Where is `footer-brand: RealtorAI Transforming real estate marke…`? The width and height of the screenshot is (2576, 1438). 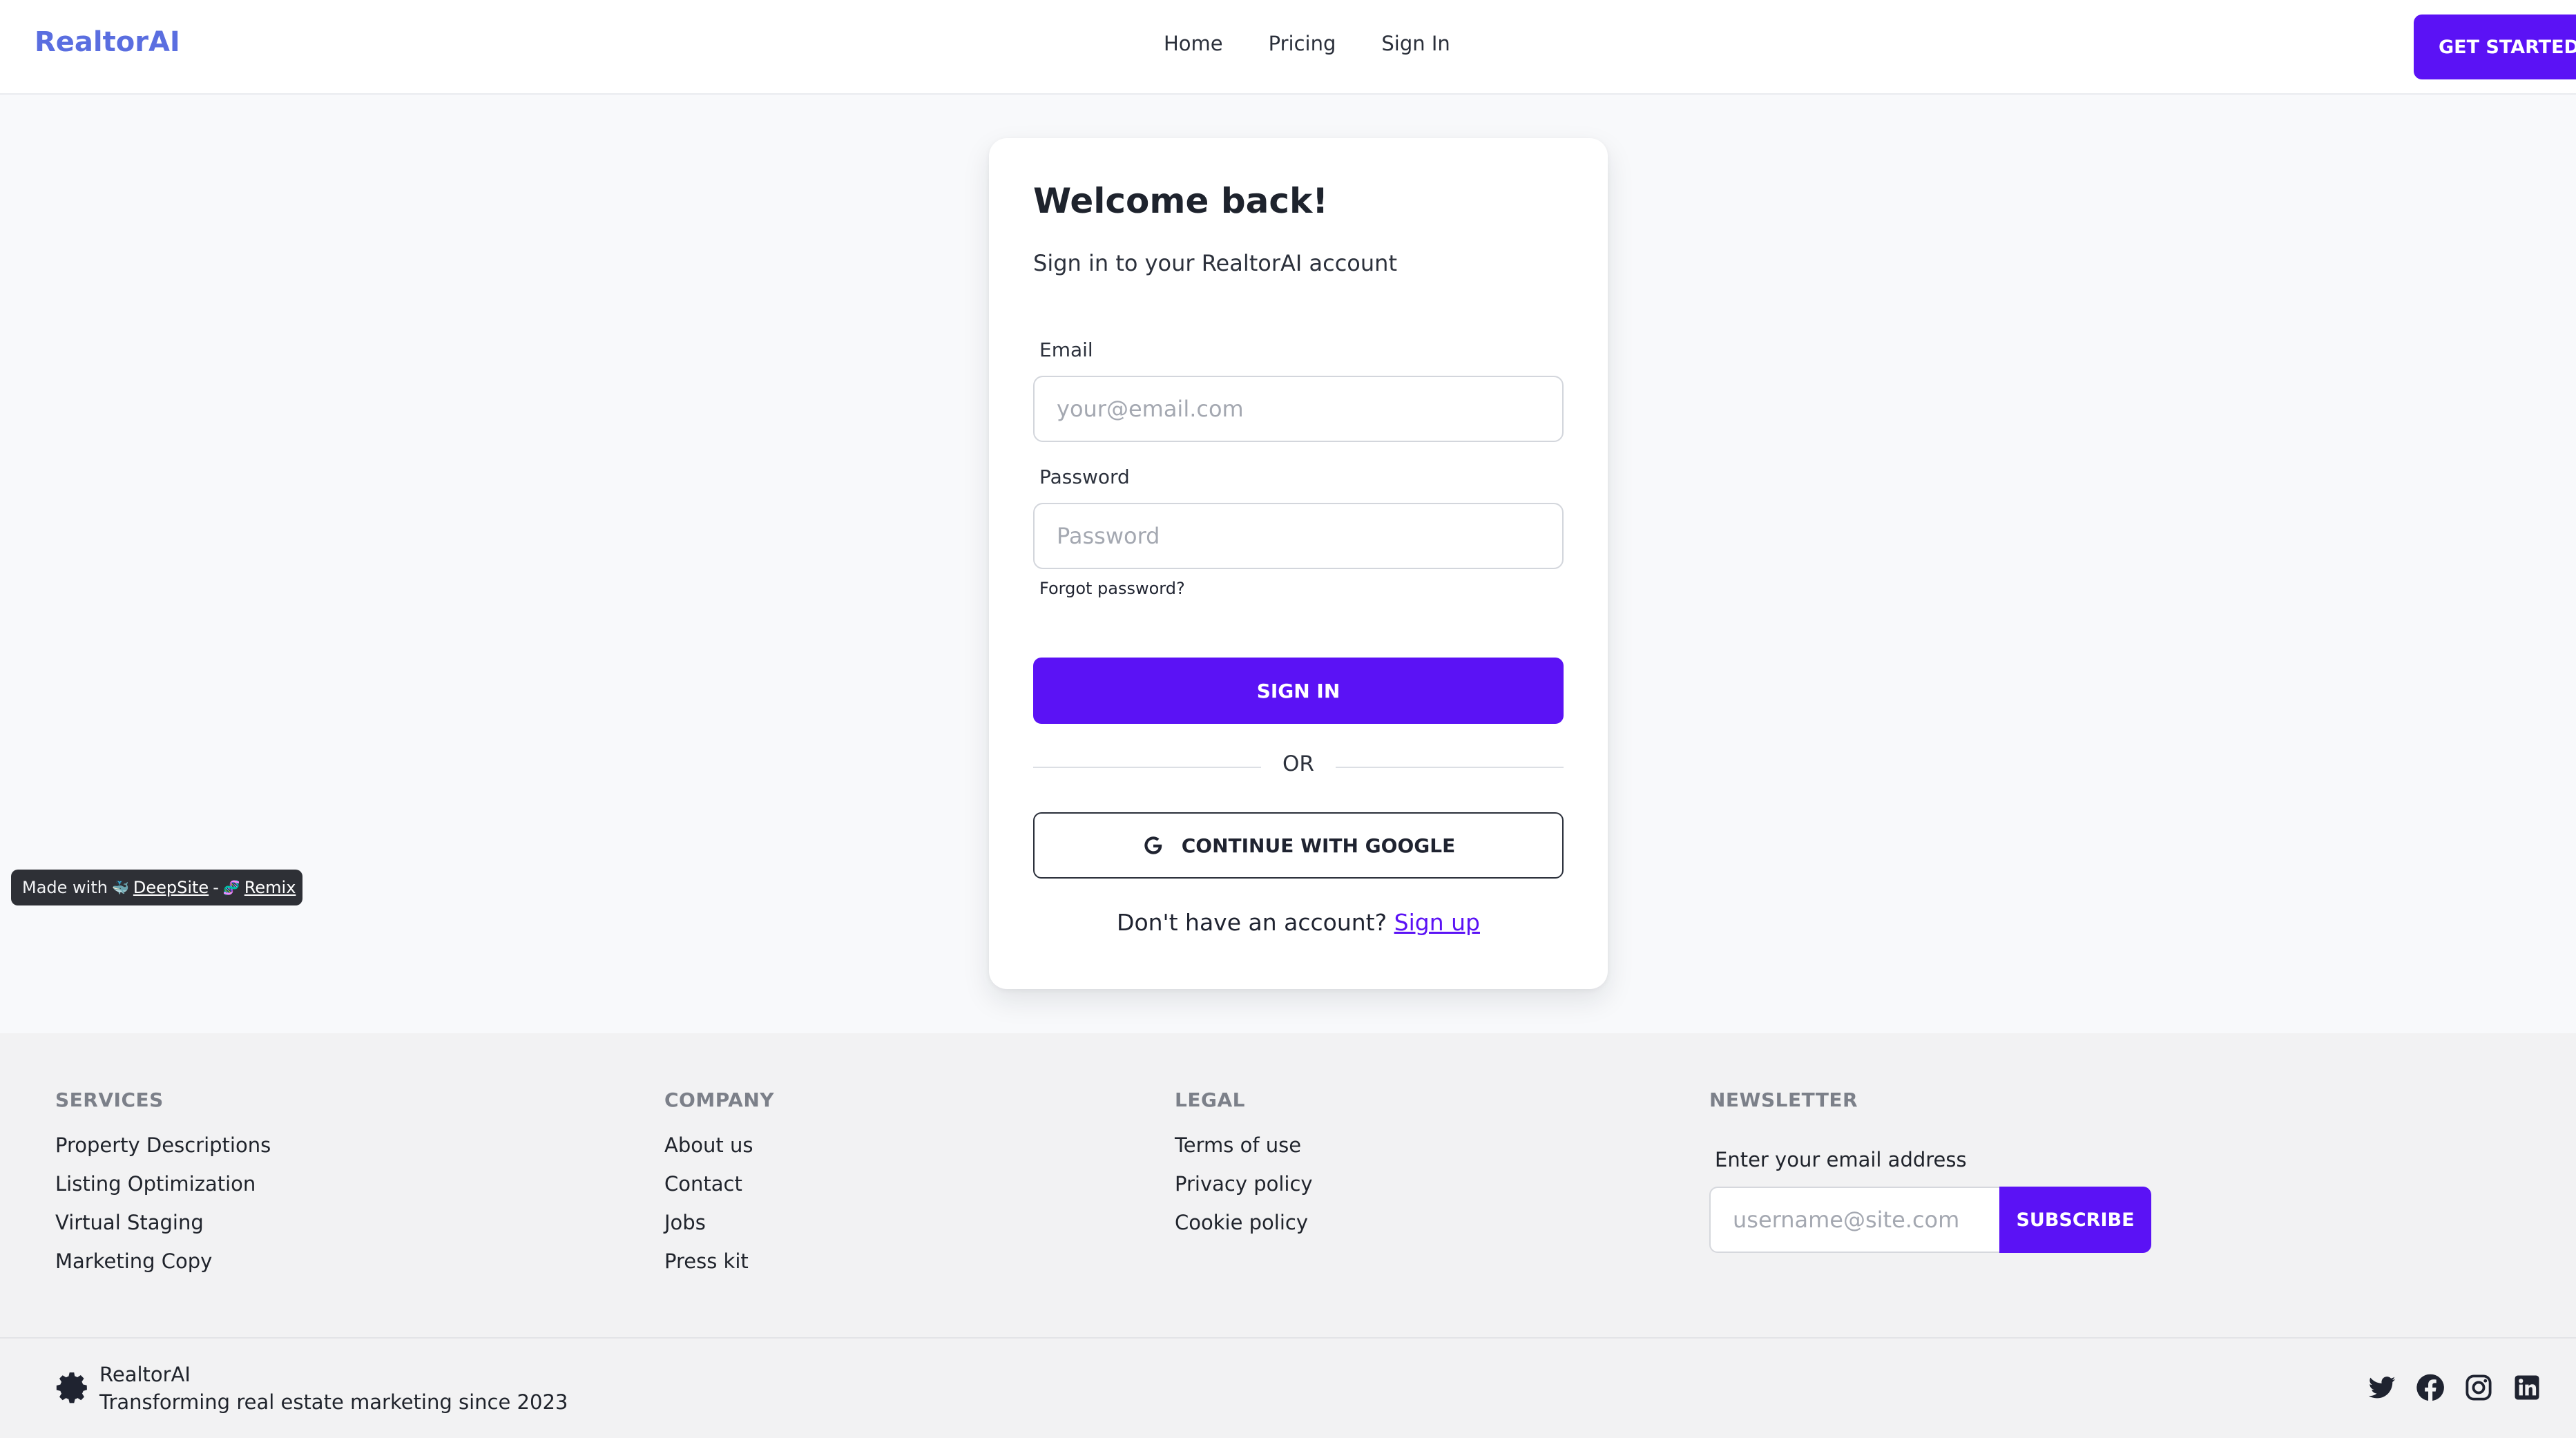 footer-brand: RealtorAI Transforming real estate marke… is located at coordinates (333, 1388).